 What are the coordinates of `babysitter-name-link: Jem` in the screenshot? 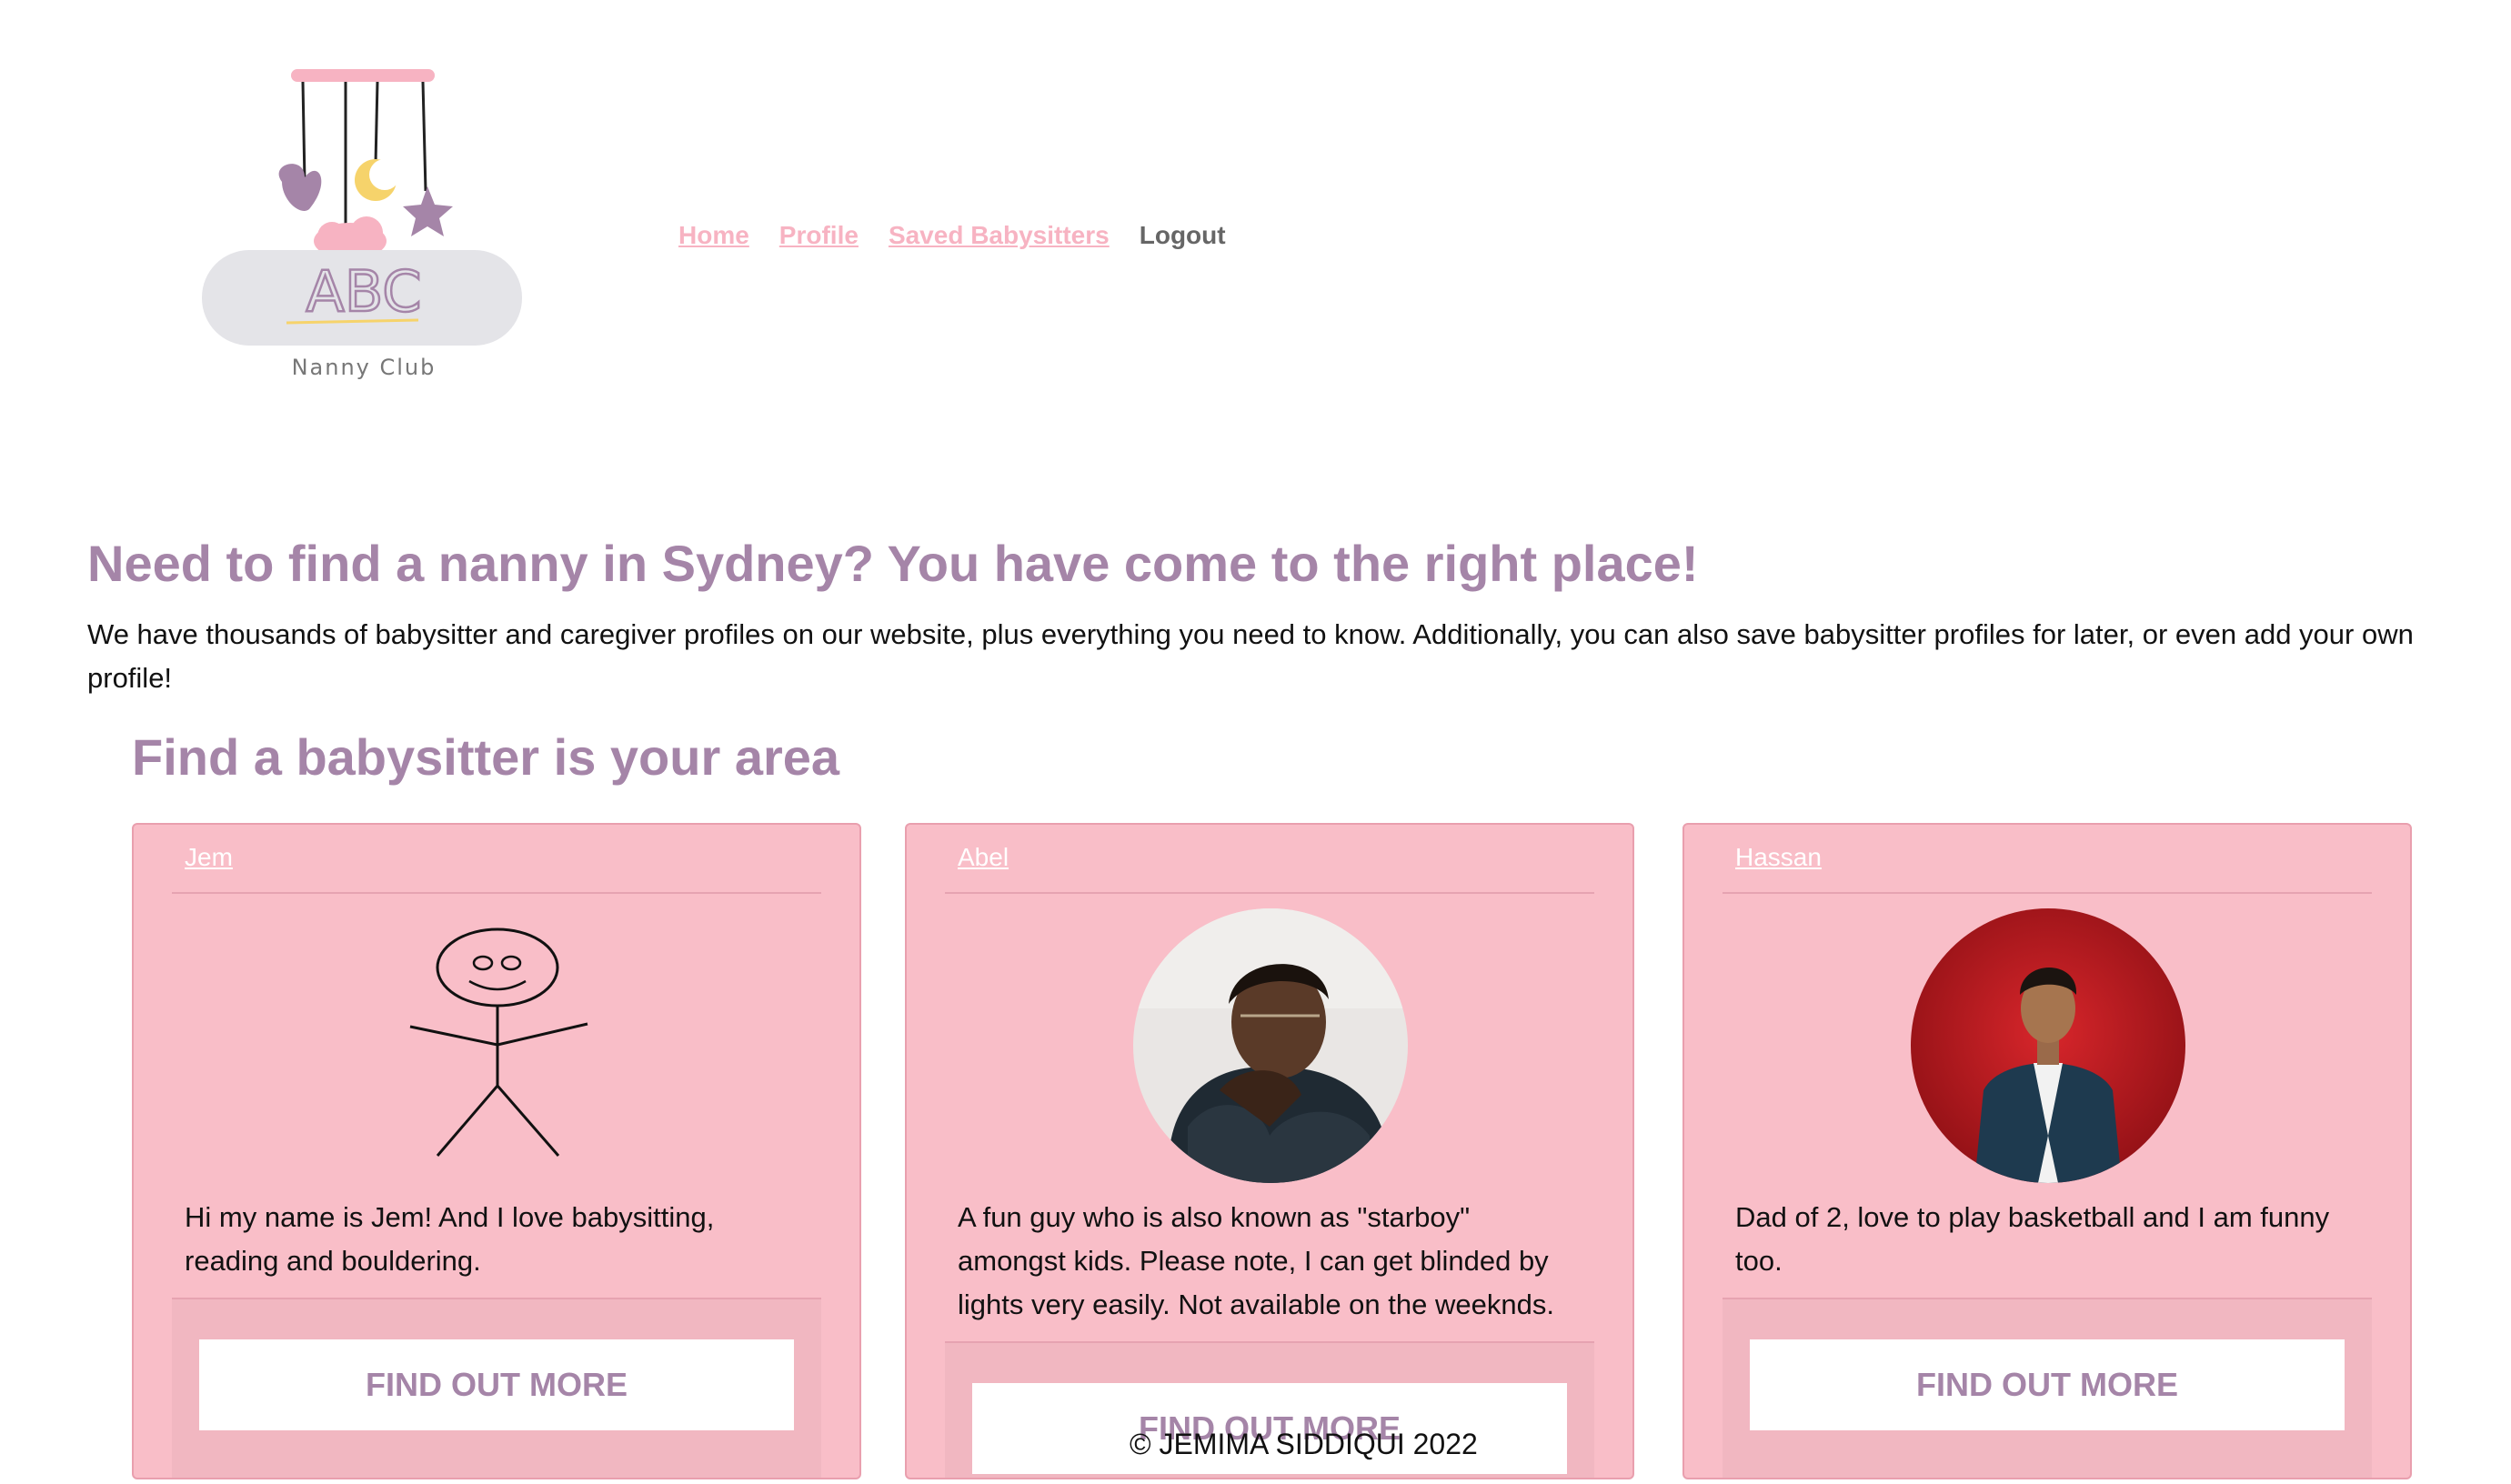 It's located at (209, 857).